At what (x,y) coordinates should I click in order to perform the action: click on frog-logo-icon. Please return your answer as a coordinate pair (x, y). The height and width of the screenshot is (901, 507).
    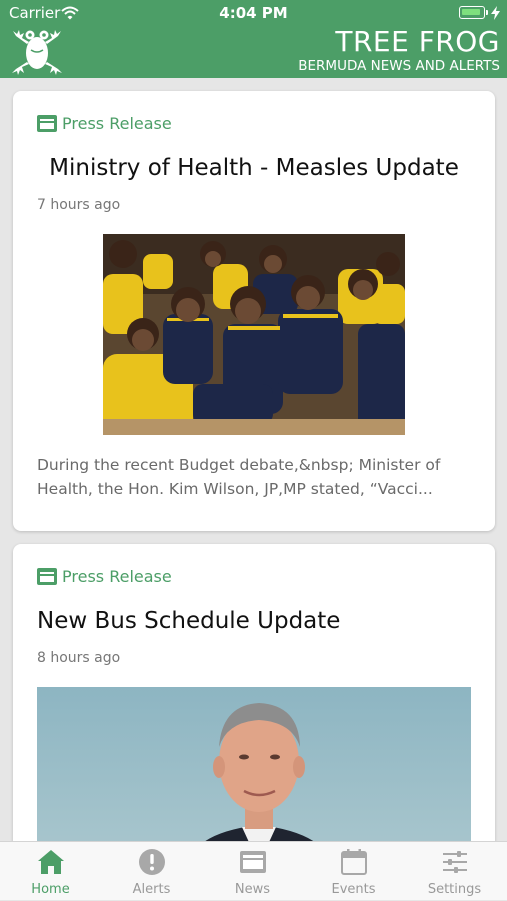
    Looking at the image, I should click on (37, 52).